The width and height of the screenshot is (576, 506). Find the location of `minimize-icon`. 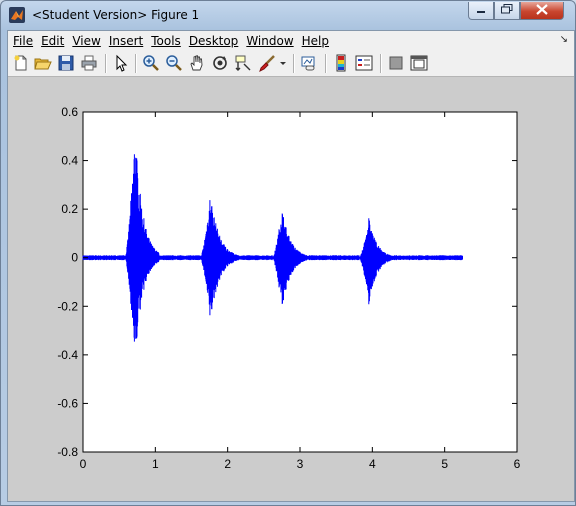

minimize-icon is located at coordinates (481, 10).